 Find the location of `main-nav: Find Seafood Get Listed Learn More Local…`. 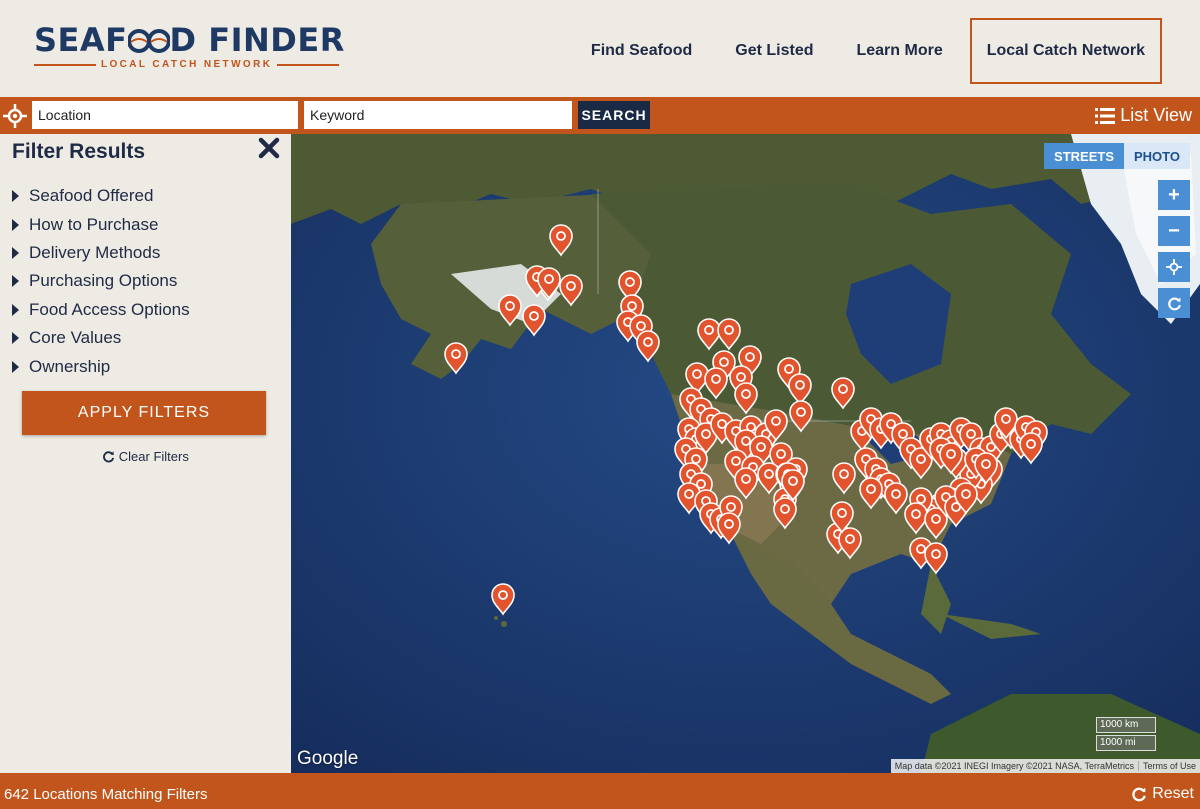

main-nav: Find Seafood Get Listed Learn More Local… is located at coordinates (855, 51).